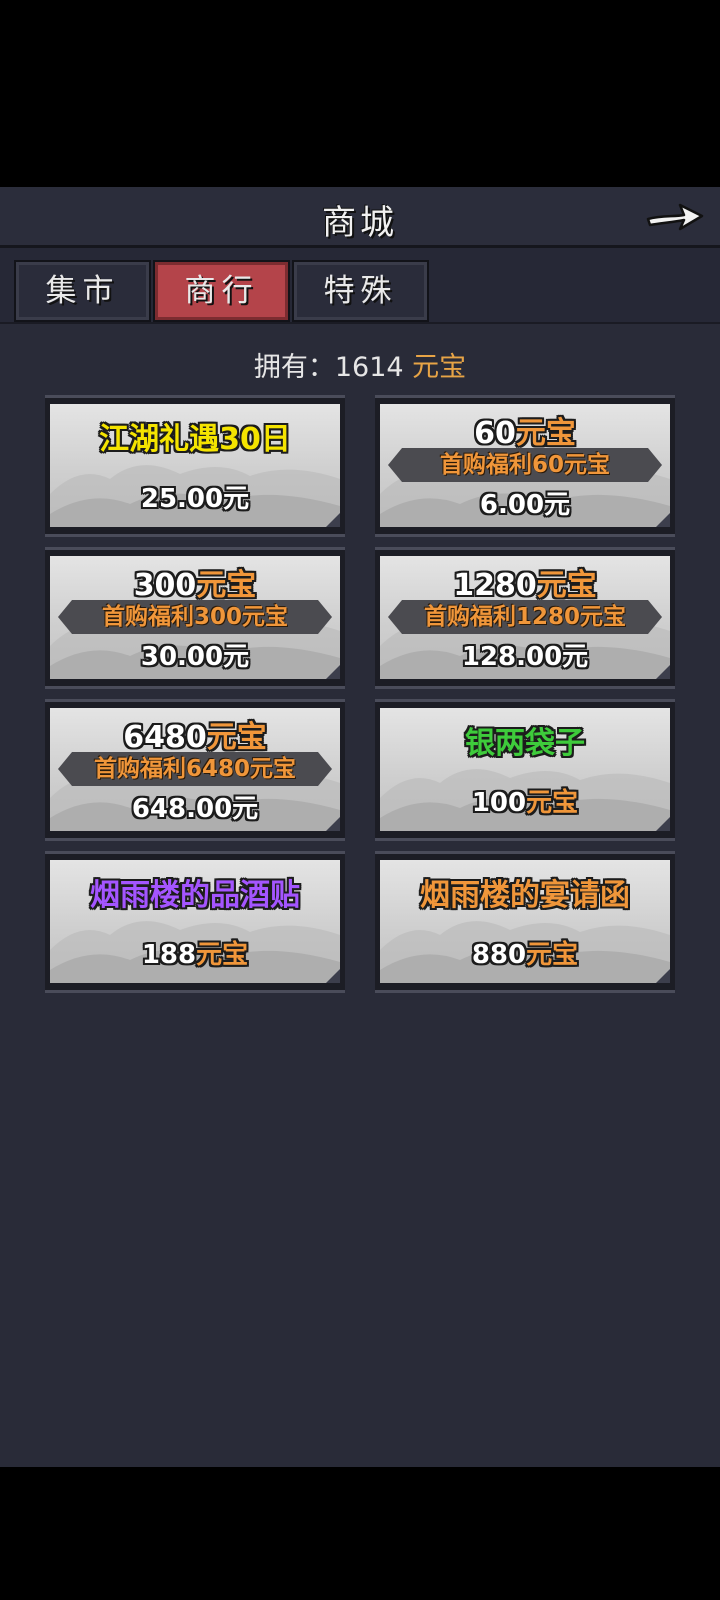 The width and height of the screenshot is (720, 1600). I want to click on product-price: 128.00元, so click(525, 657).